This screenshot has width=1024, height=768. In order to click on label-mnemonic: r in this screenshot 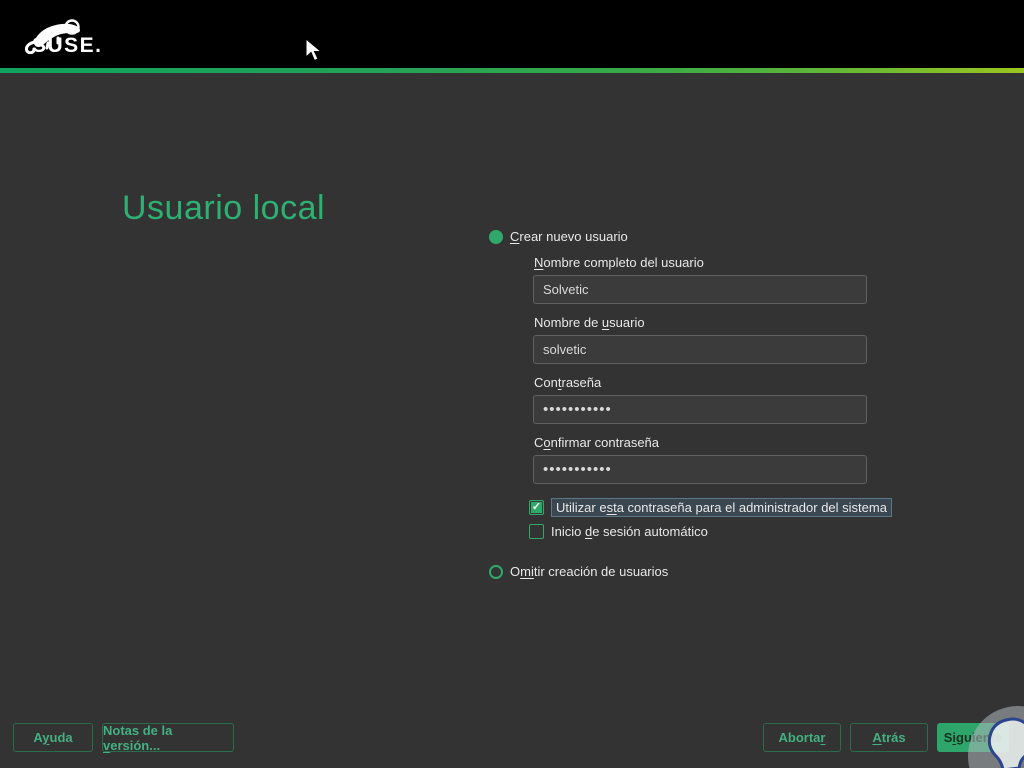, I will do `click(823, 737)`.